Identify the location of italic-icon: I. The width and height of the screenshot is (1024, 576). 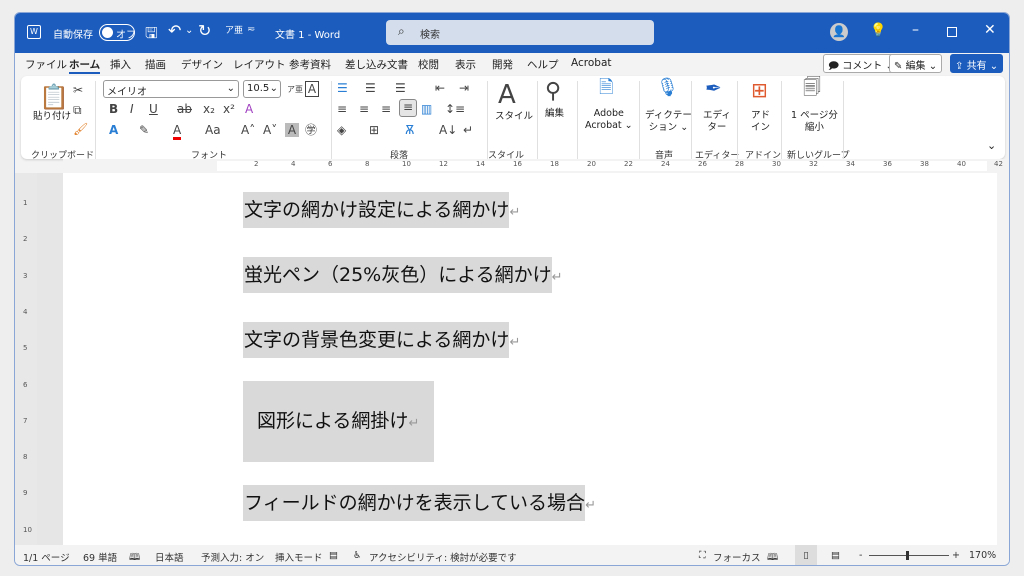
(132, 109).